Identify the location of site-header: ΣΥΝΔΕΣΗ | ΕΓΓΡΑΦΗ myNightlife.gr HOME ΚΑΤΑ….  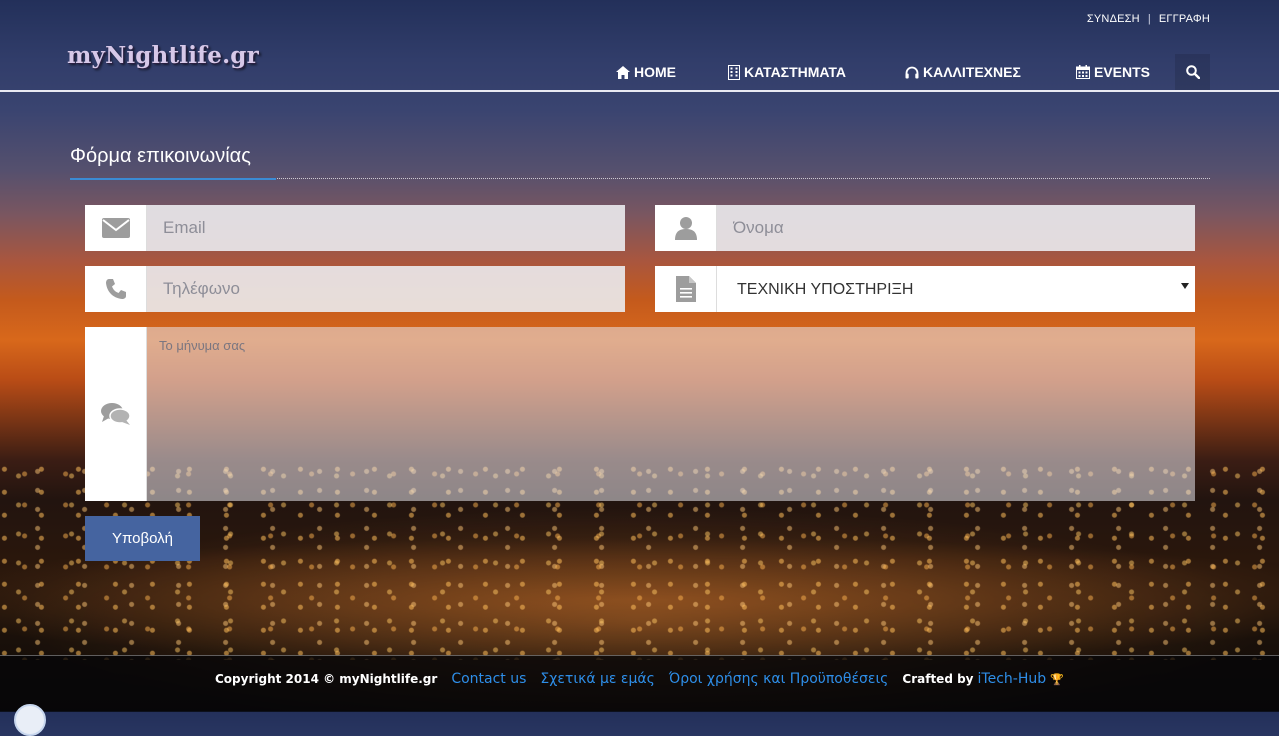
(639, 46).